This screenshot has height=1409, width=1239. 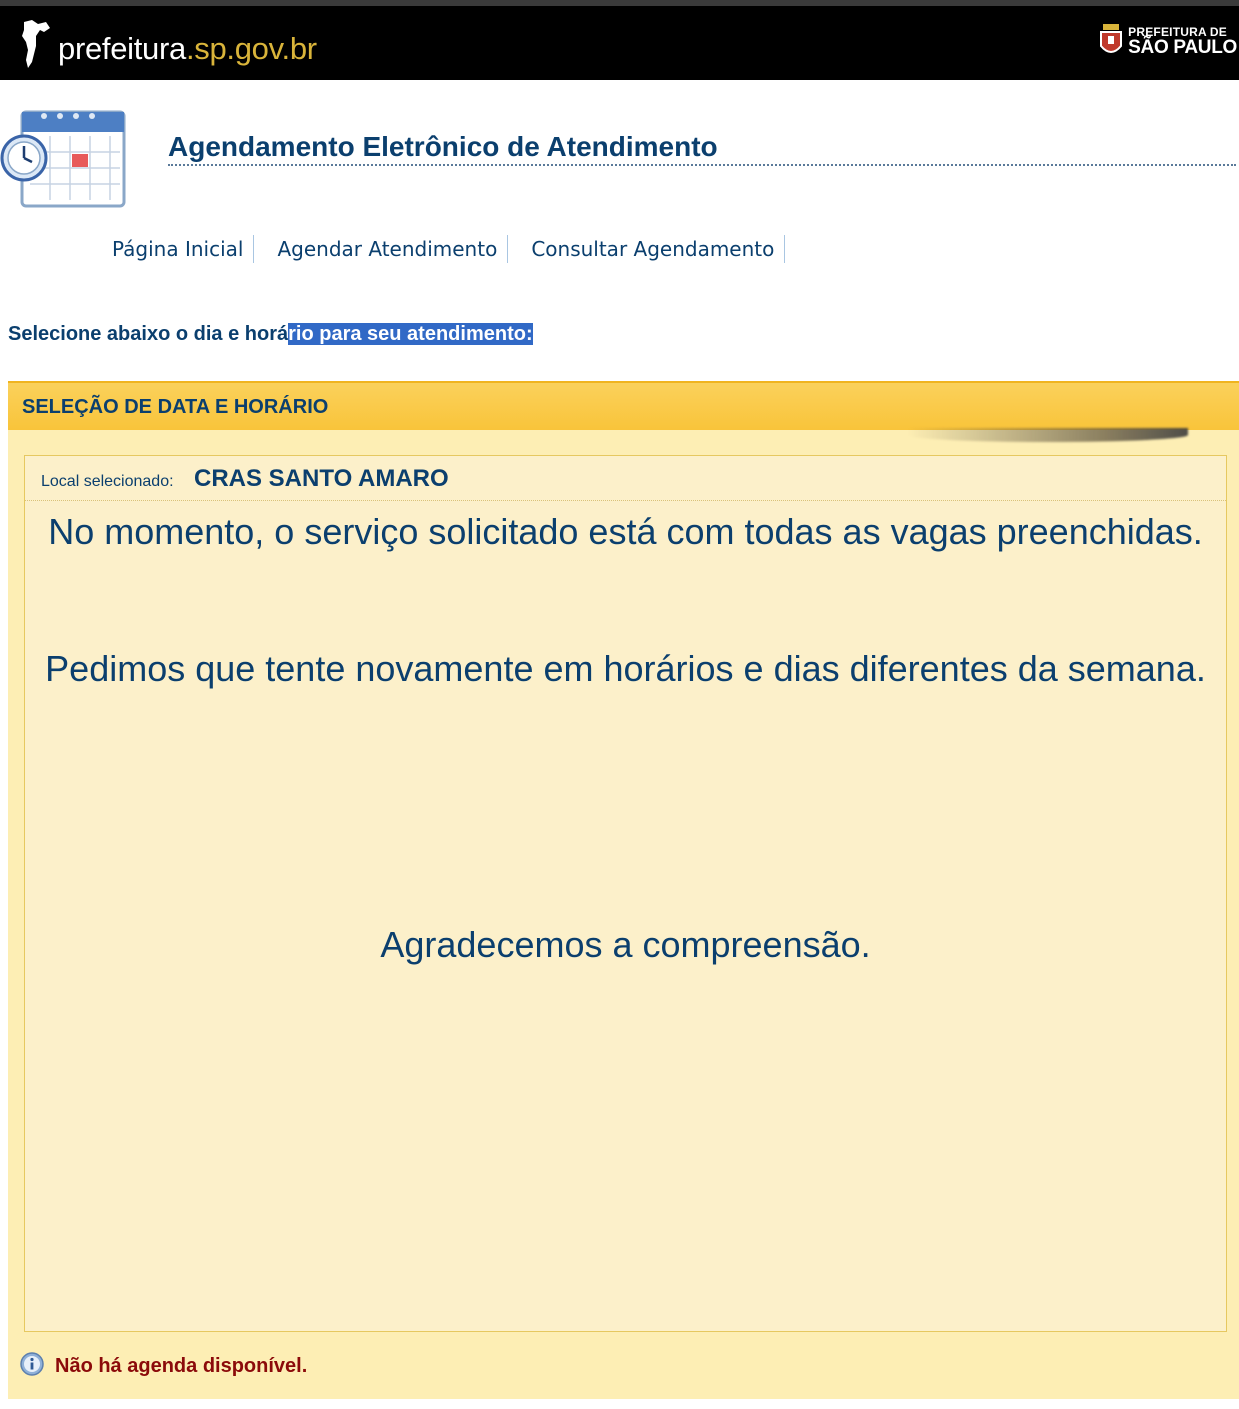 I want to click on panel-title: SELEÇÃO DE DATA E HORÁRIO, so click(x=175, y=407).